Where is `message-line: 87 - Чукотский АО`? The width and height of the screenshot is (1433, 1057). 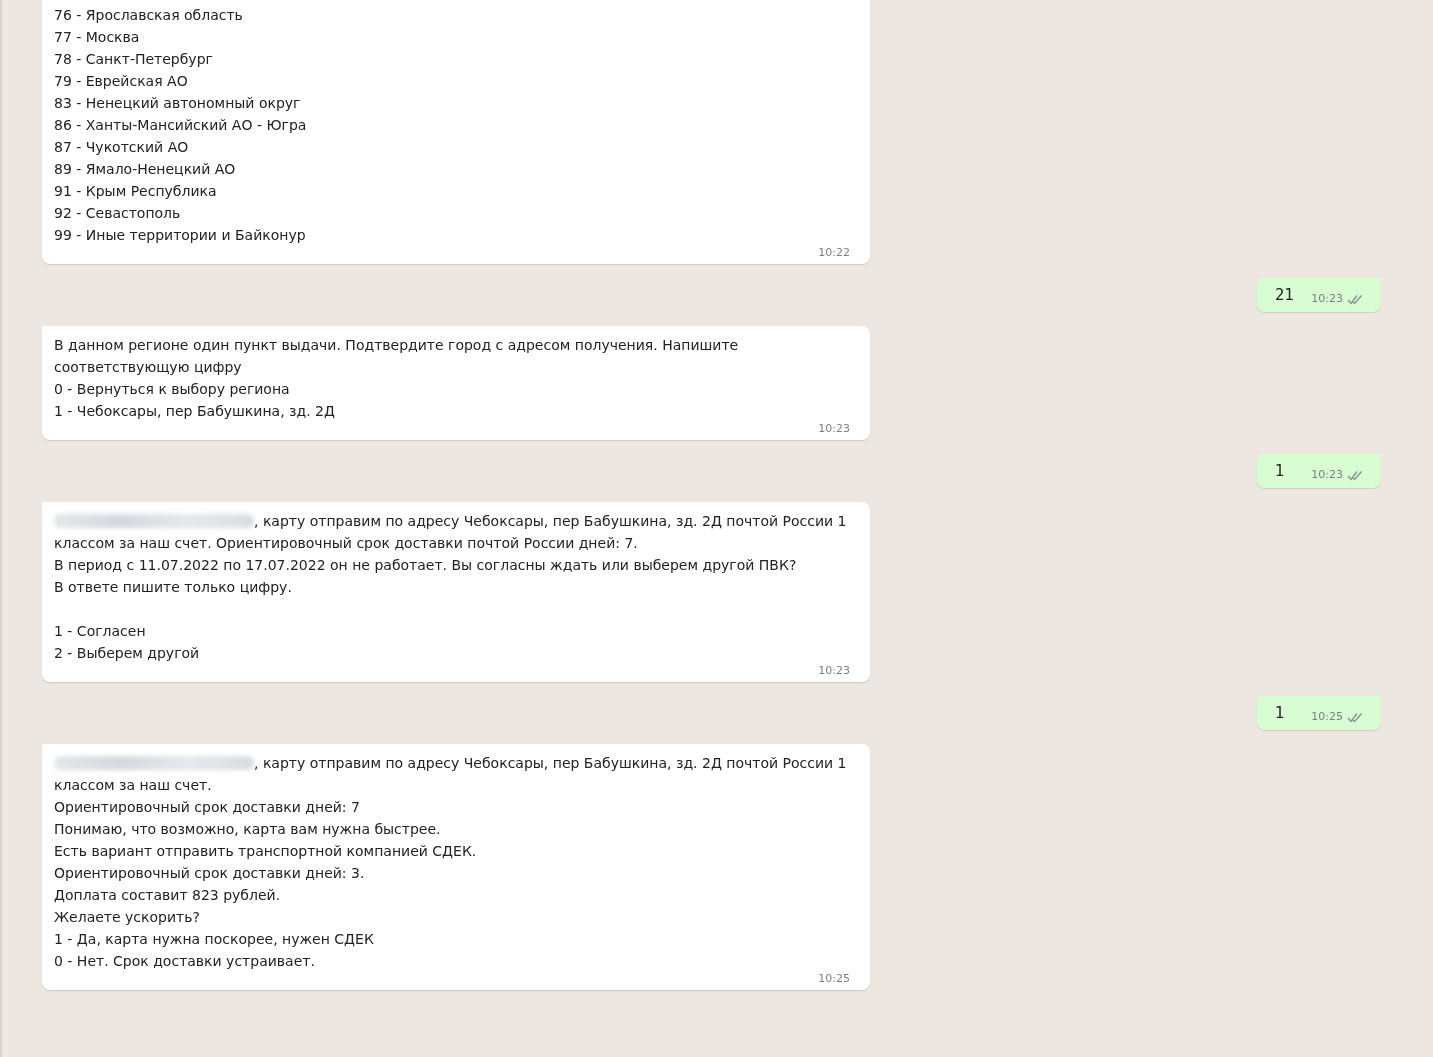 message-line: 87 - Чукотский АО is located at coordinates (121, 147).